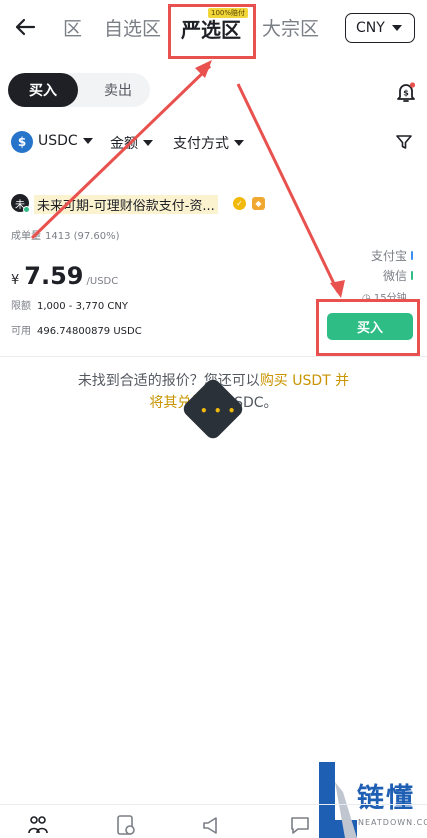 The height and width of the screenshot is (838, 427). What do you see at coordinates (126, 825) in the screenshot?
I see `orders-history-icon` at bounding box center [126, 825].